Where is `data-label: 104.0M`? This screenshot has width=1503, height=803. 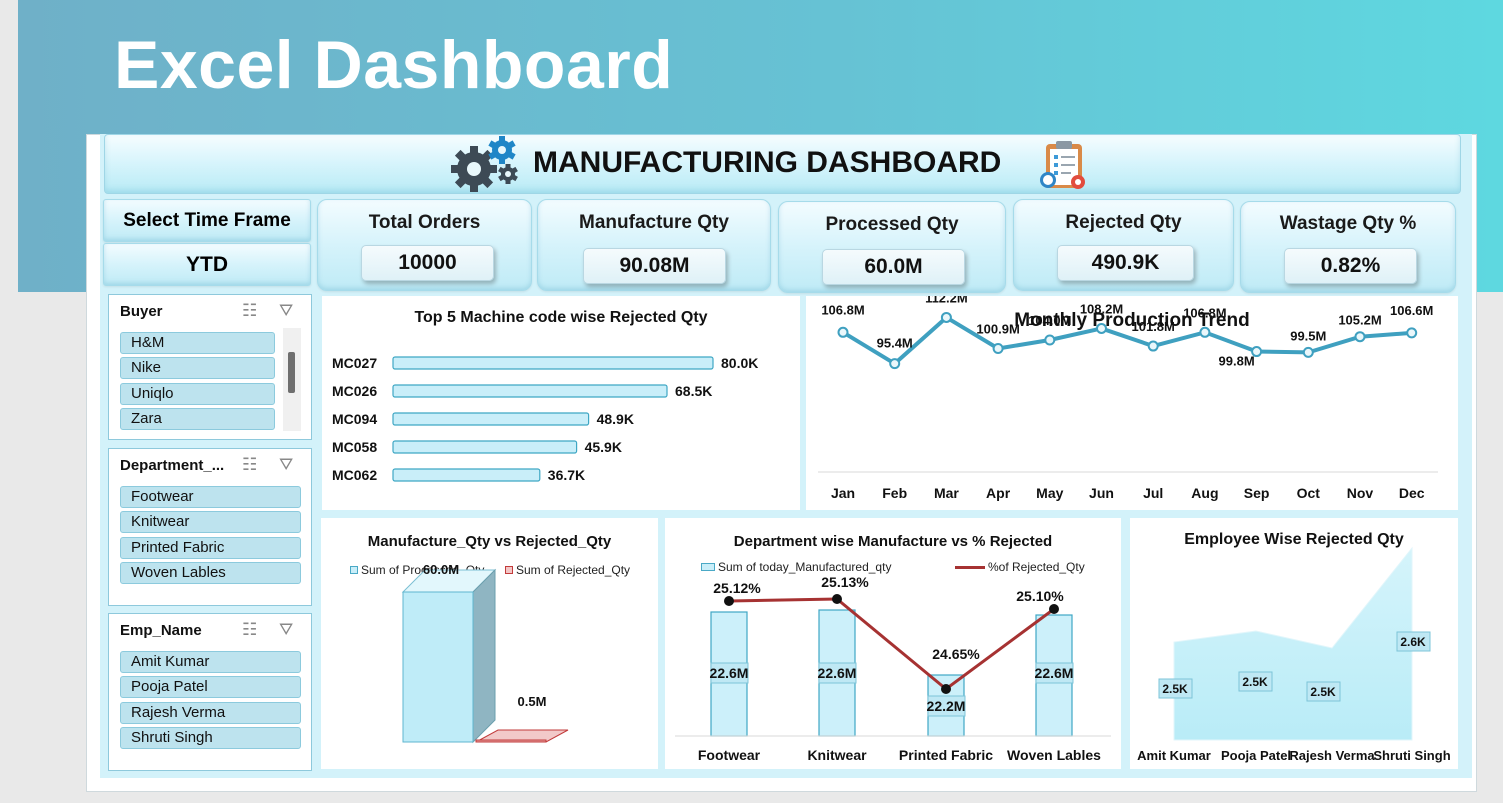 data-label: 104.0M is located at coordinates (1049, 320).